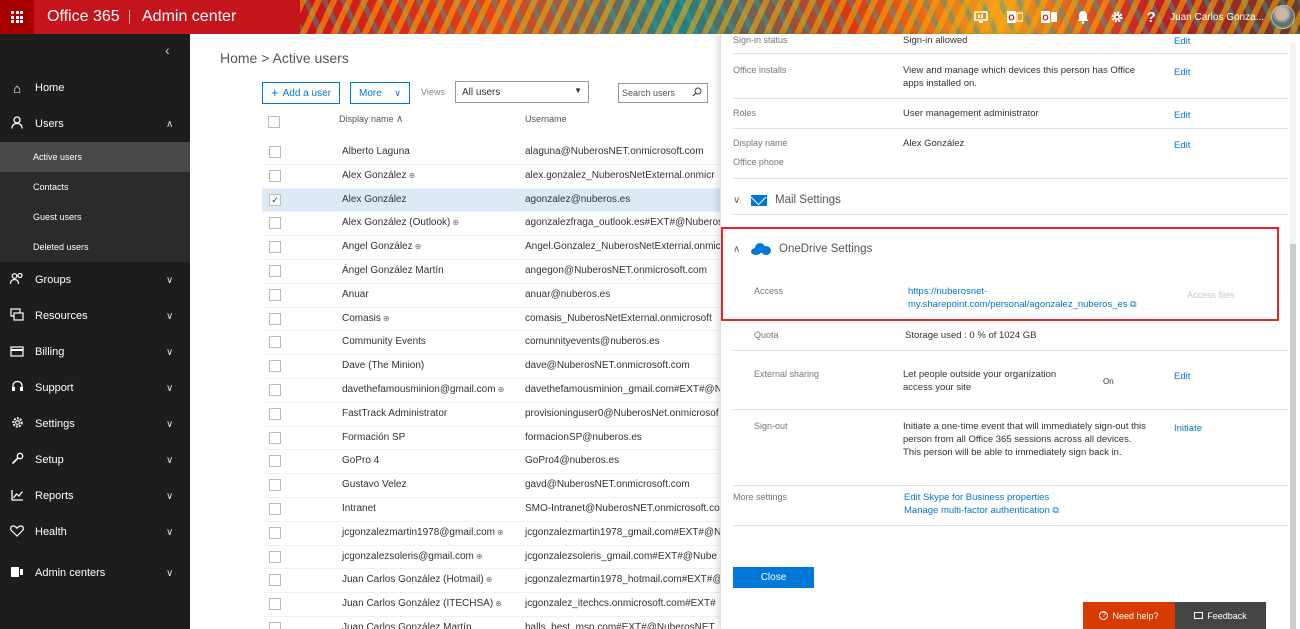  I want to click on display-name-cell: Juan Carlos González Martín, so click(407, 625).